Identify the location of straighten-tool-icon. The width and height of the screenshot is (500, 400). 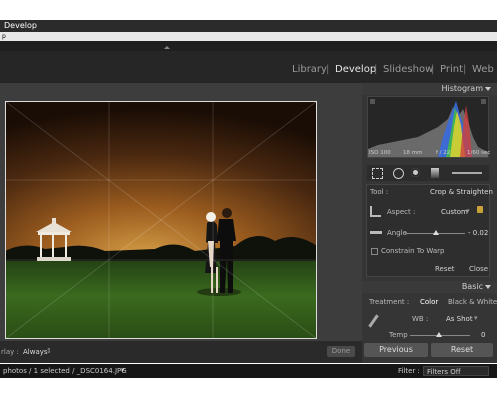
(376, 232).